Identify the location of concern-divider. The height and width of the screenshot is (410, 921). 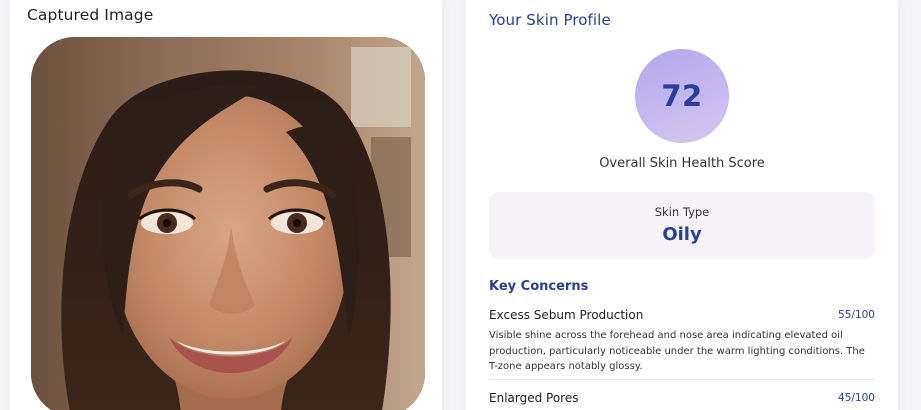
(682, 379).